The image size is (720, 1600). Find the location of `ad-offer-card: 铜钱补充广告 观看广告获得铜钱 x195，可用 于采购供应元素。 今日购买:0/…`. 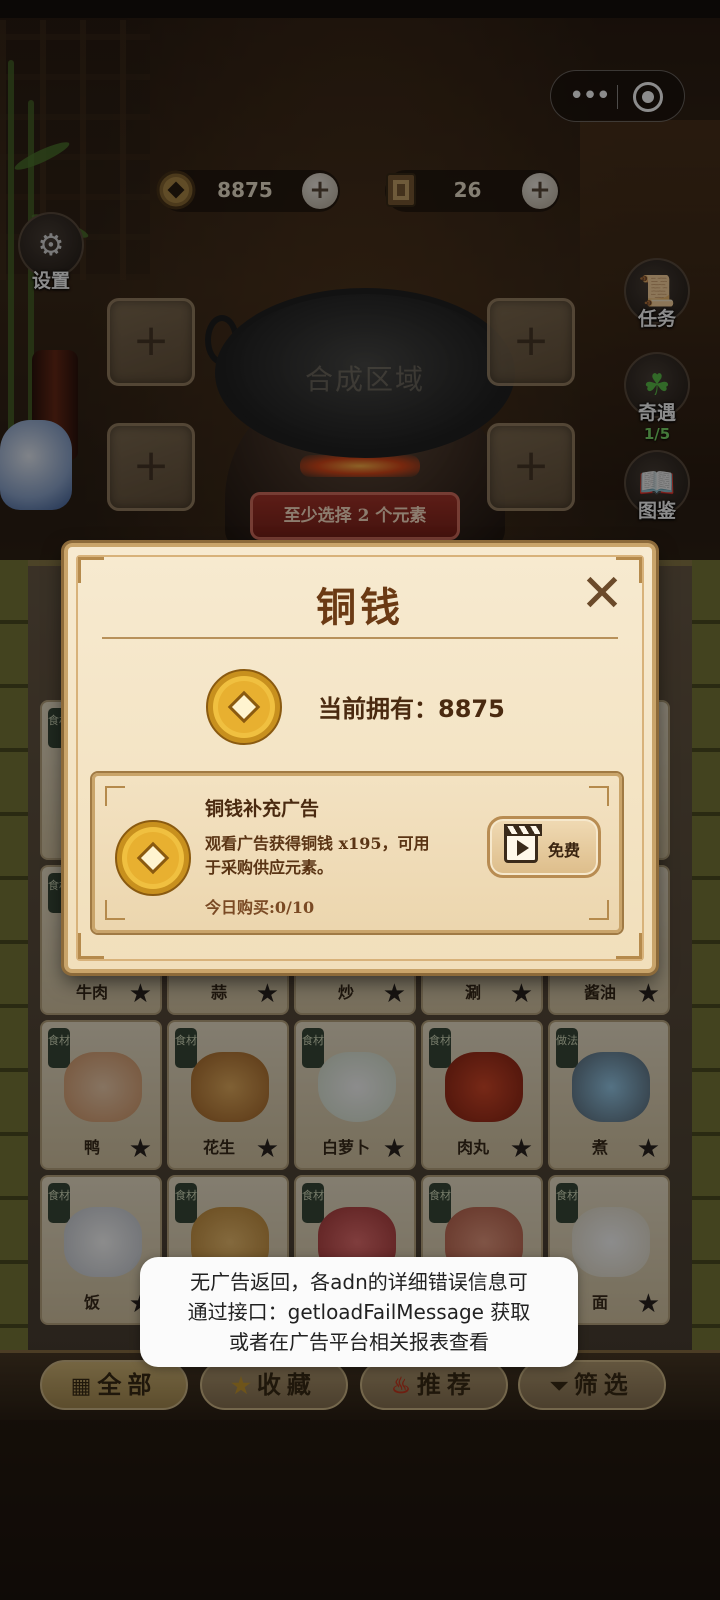

ad-offer-card: 铜钱补充广告 观看广告获得铜钱 x195，可用 于采购供应元素。 今日购买:0/… is located at coordinates (357, 853).